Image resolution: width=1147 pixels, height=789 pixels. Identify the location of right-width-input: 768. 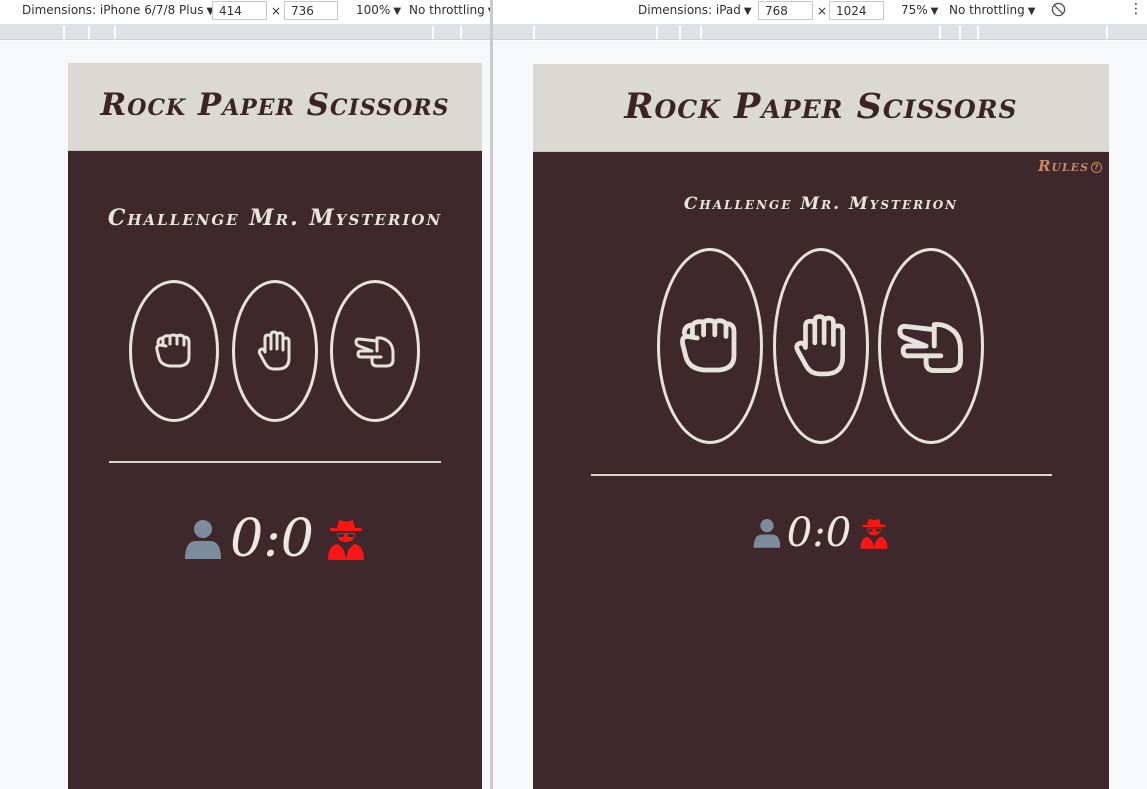
(785, 10).